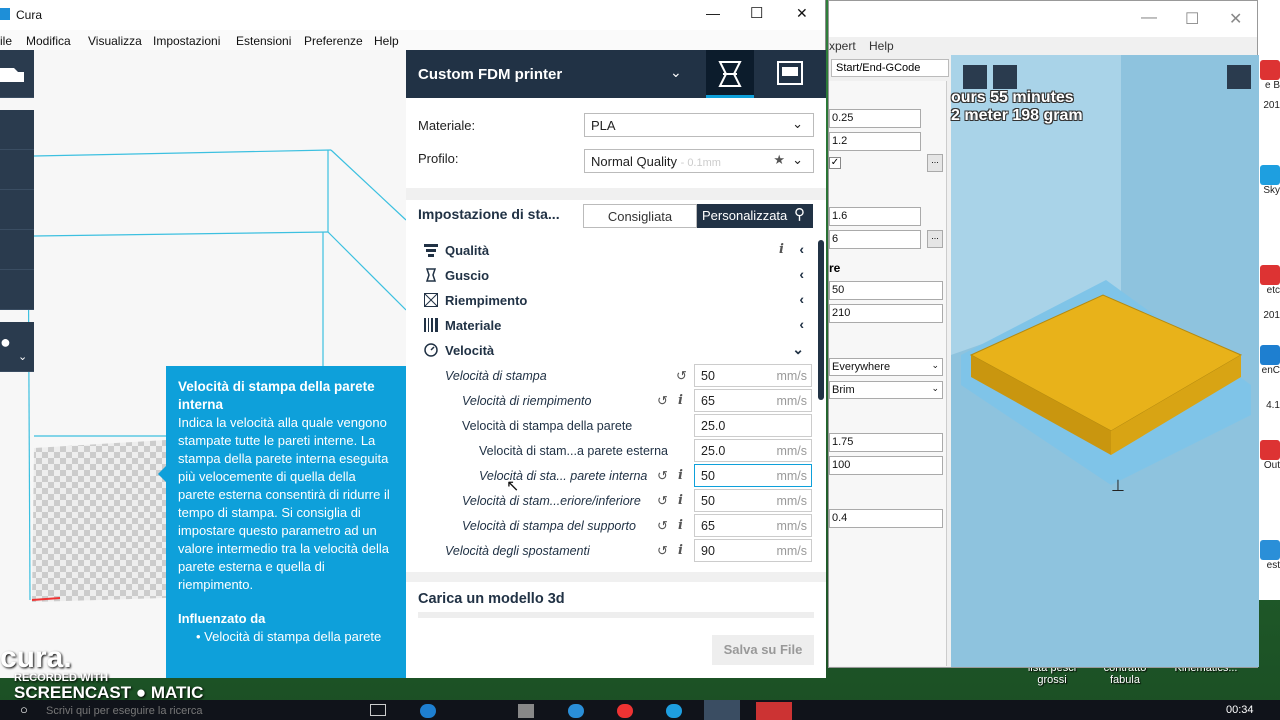 The width and height of the screenshot is (1280, 720). I want to click on menu-view: Visualizza, so click(115, 41).